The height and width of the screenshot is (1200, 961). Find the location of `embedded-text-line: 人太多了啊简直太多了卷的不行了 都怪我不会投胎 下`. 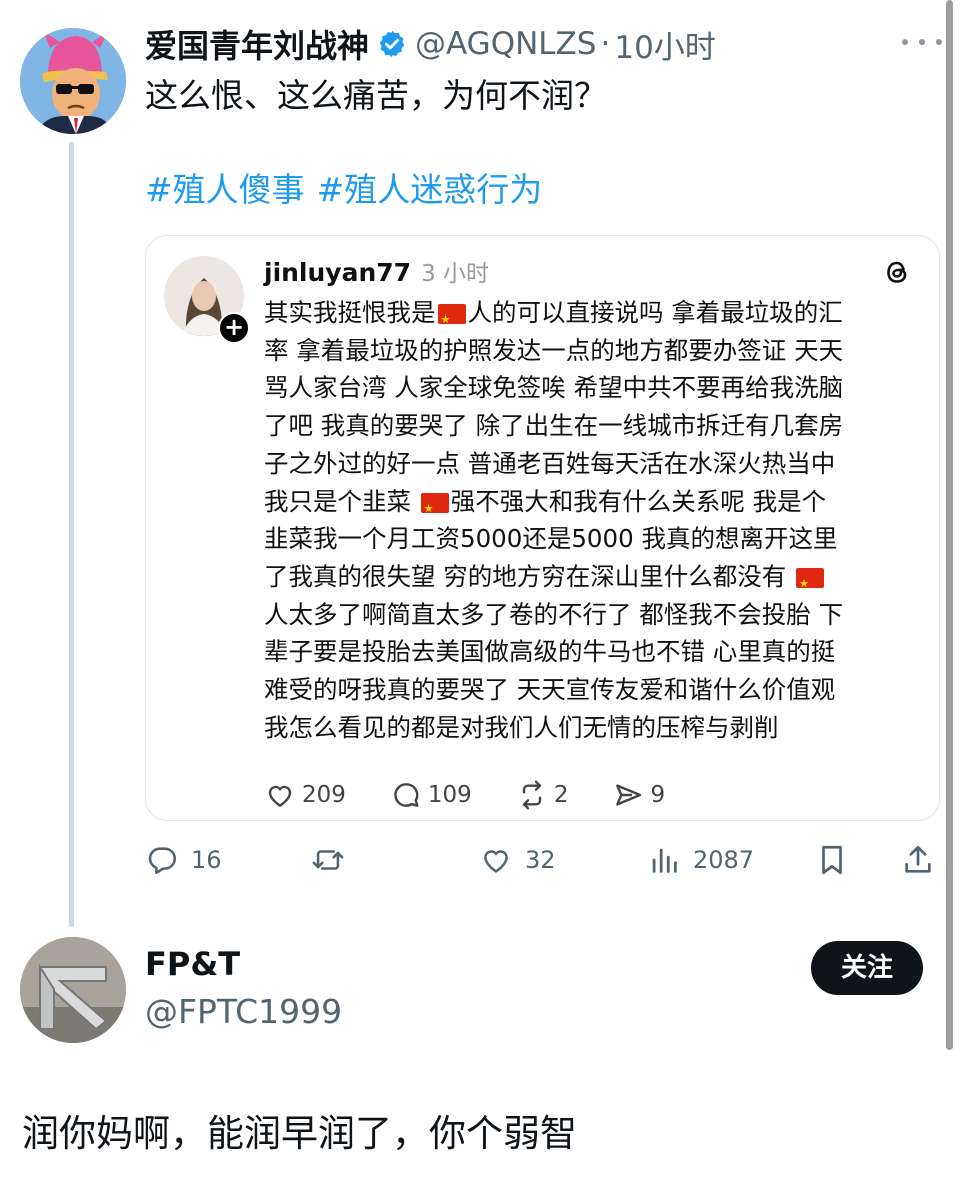

embedded-text-line: 人太多了啊简直太多了卷的不行了 都怪我不会投胎 下 is located at coordinates (594, 615).